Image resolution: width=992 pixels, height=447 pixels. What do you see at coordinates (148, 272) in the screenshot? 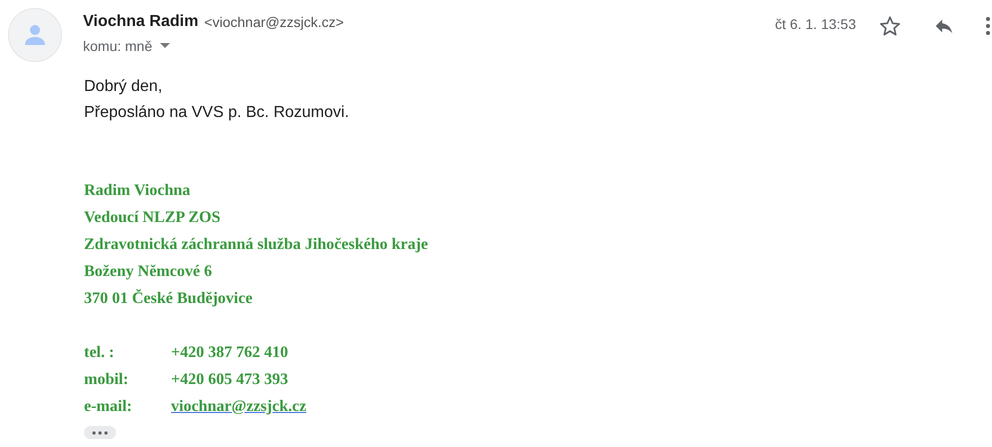
I see `signature-line: Boženy Němcové 6` at bounding box center [148, 272].